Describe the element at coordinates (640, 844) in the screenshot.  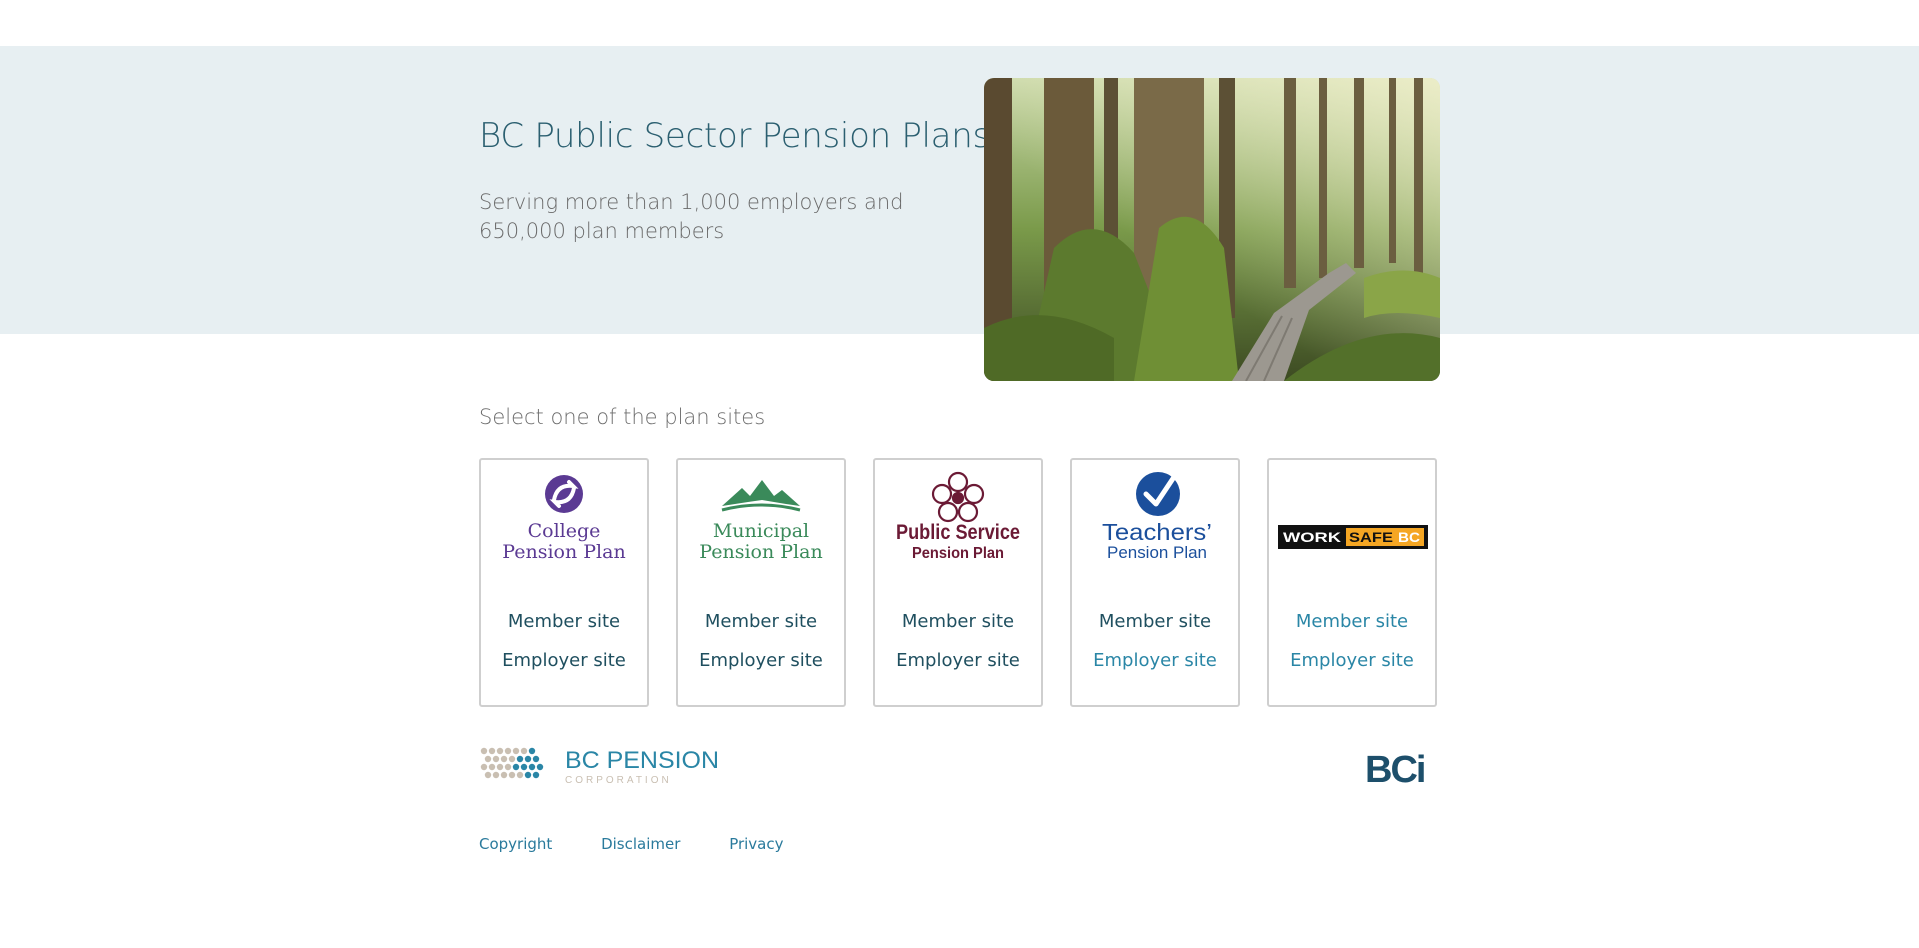
I see `disclaimer-link: Disclaimer` at that location.